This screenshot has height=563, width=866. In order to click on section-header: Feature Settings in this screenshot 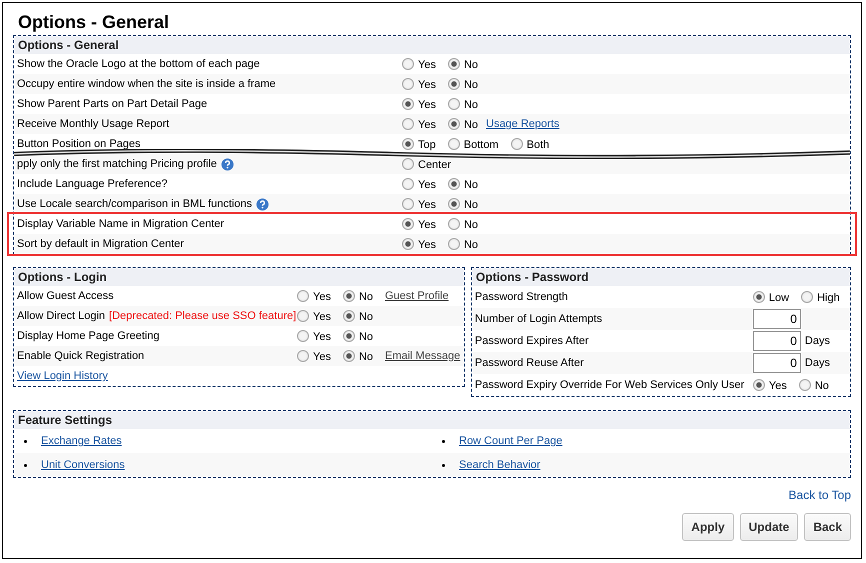, I will do `click(432, 420)`.